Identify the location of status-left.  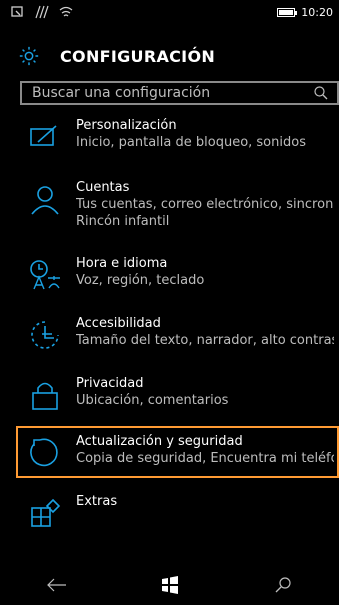
(37, 12).